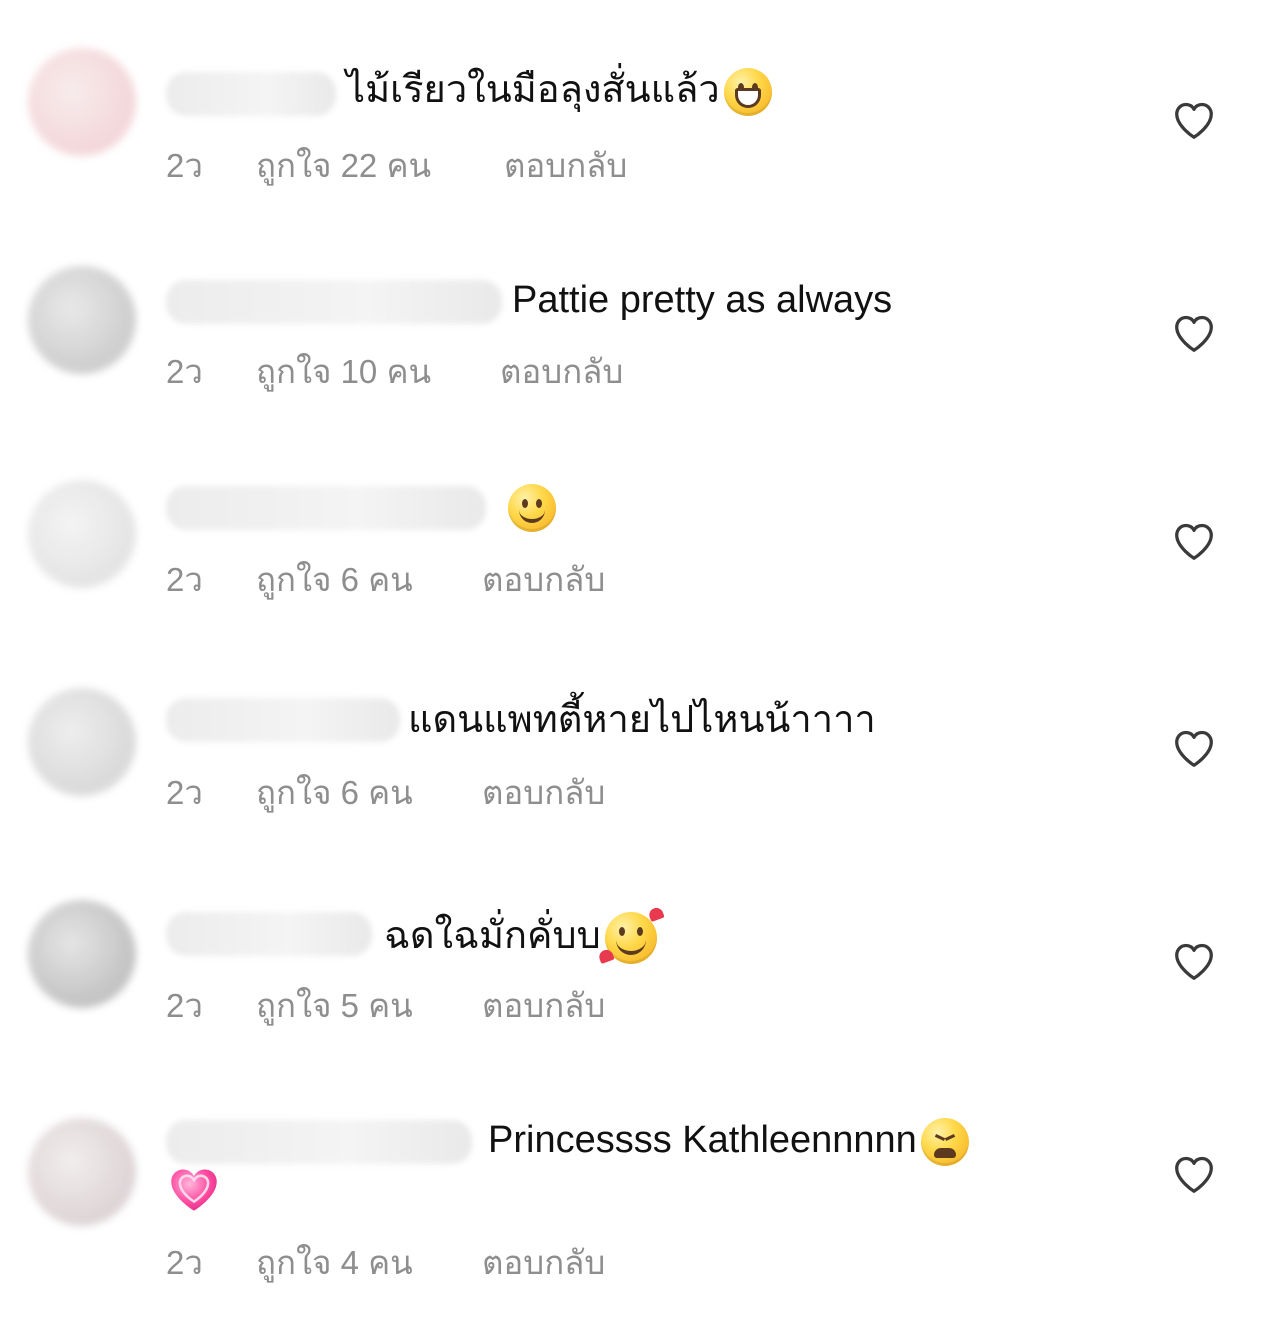 The width and height of the screenshot is (1280, 1336). I want to click on like-count: ถูกใจ 22 คน, so click(343, 166).